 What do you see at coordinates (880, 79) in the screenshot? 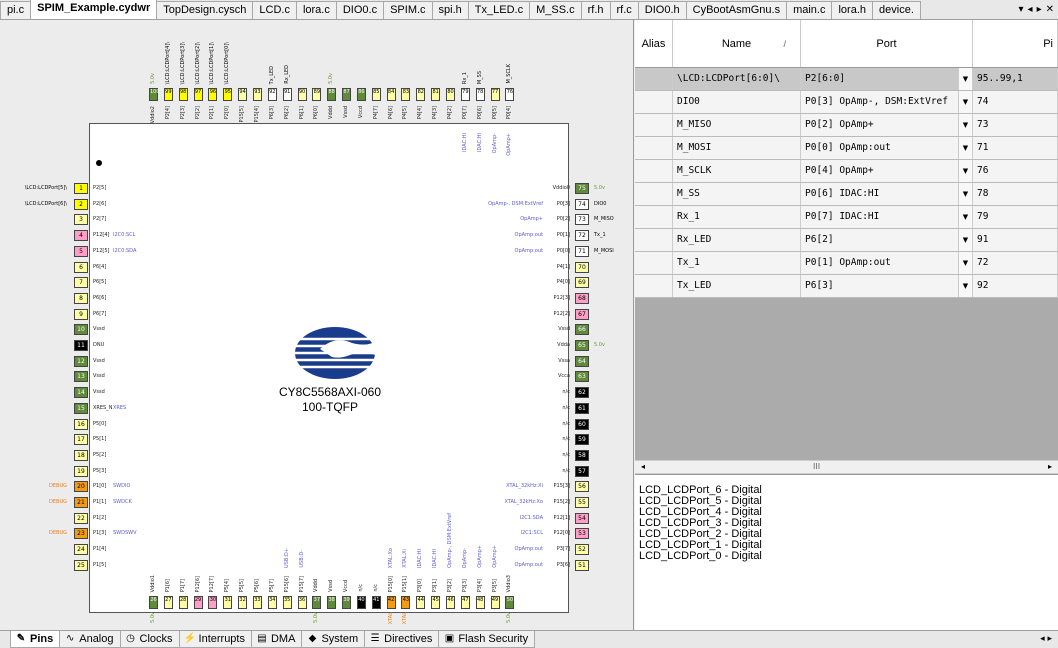
I see `port-cell: P2[6:0]` at bounding box center [880, 79].